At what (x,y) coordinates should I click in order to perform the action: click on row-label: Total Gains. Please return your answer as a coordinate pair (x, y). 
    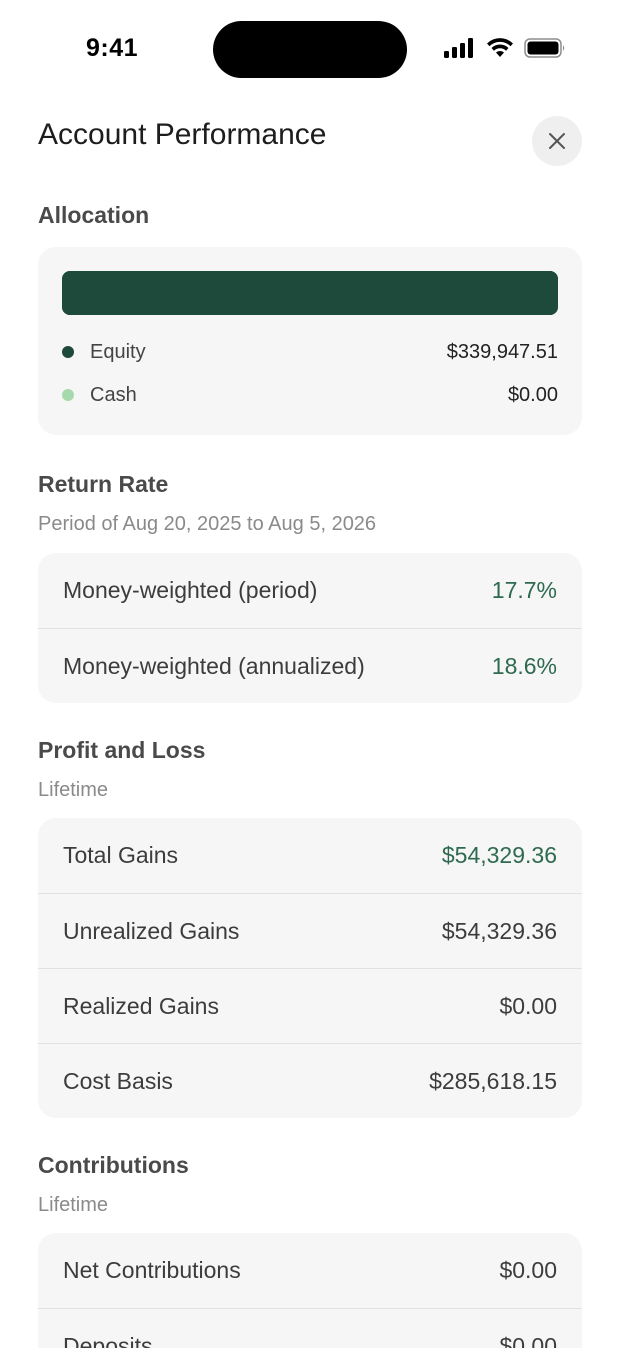
    Looking at the image, I should click on (121, 855).